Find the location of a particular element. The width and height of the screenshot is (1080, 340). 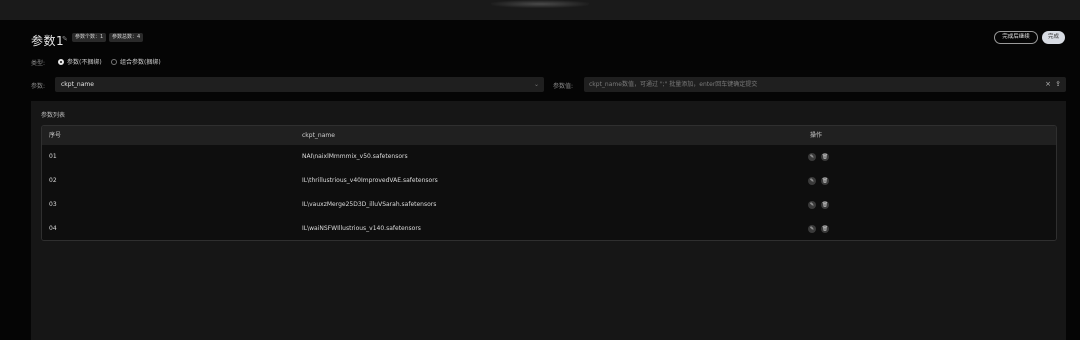

chevron-down-icon: ⌄ is located at coordinates (536, 84).